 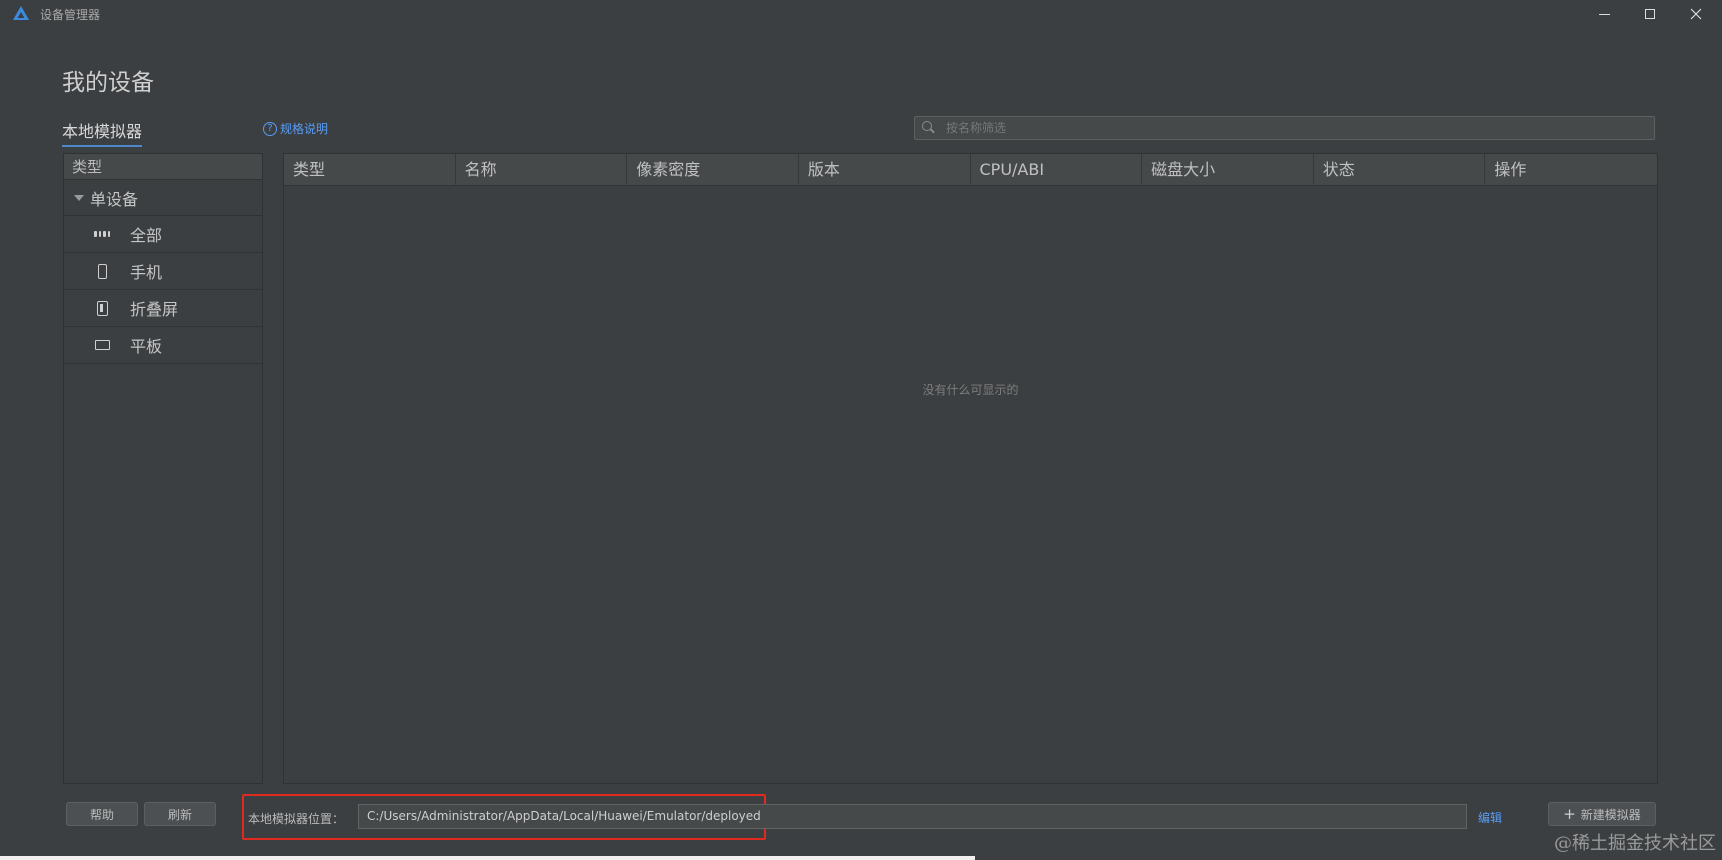 I want to click on minimize-button, so click(x=1604, y=14).